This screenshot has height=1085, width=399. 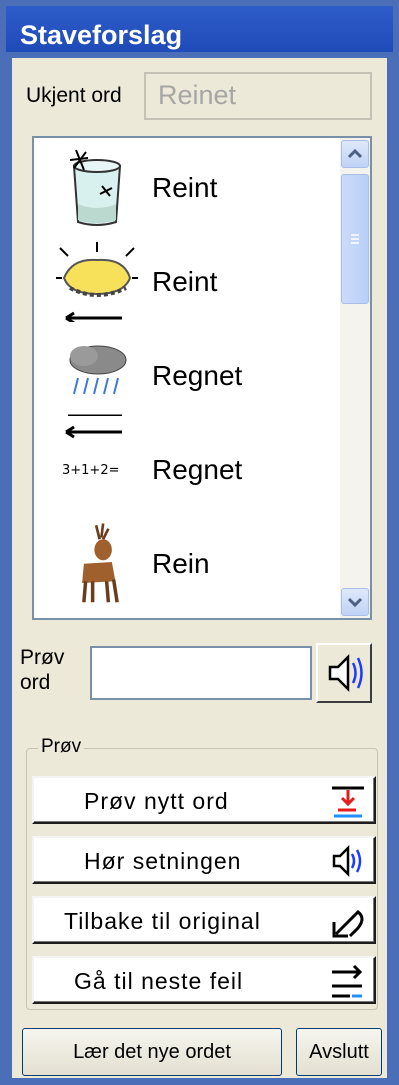 What do you see at coordinates (91, 470) in the screenshot?
I see `svg-text: 3+1+2=` at bounding box center [91, 470].